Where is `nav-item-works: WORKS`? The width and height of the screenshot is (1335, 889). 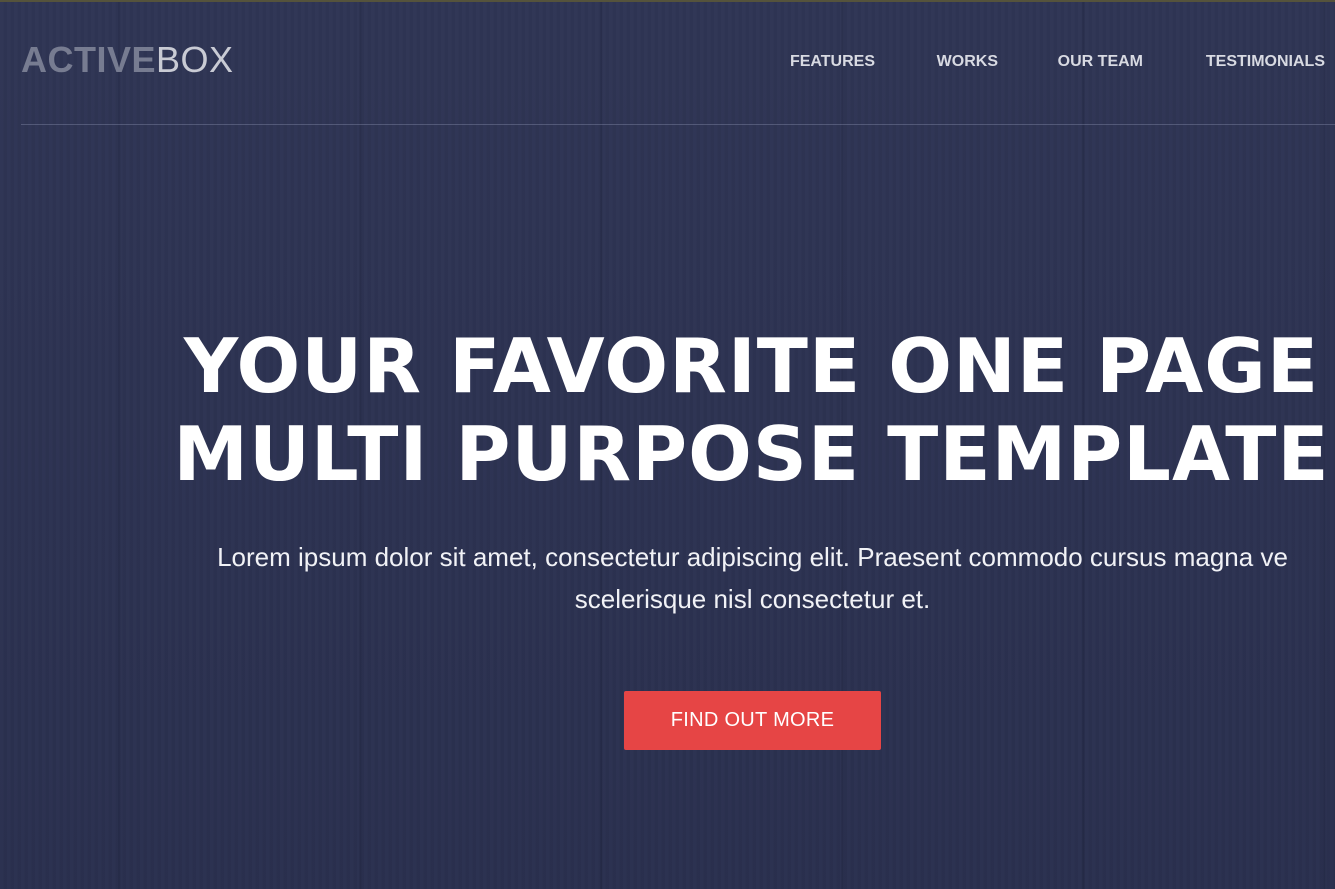 nav-item-works: WORKS is located at coordinates (967, 62).